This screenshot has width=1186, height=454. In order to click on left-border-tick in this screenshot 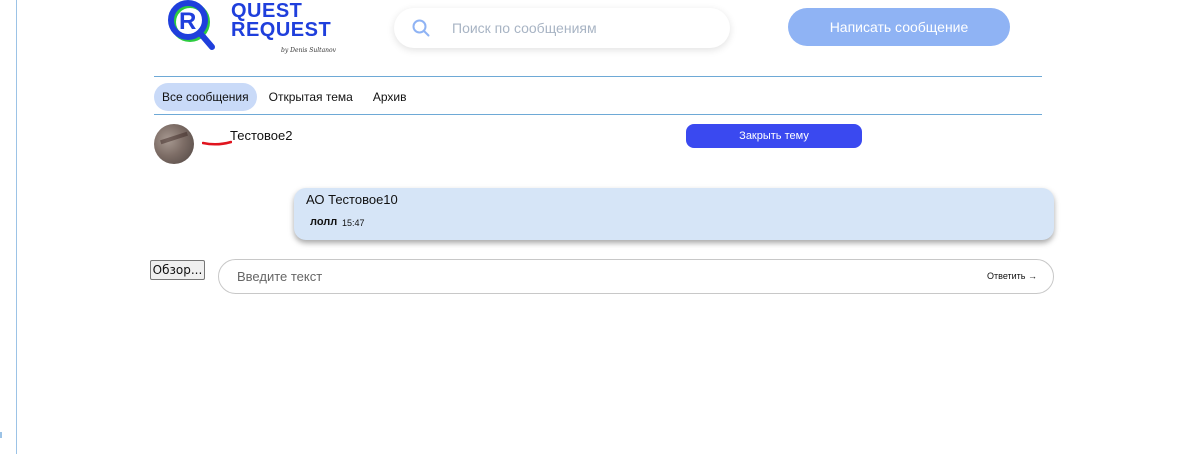, I will do `click(1, 435)`.